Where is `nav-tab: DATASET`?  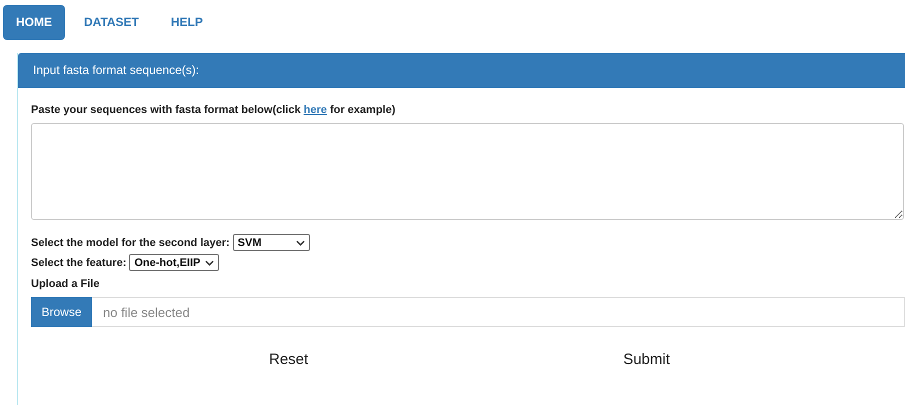
nav-tab: DATASET is located at coordinates (111, 22).